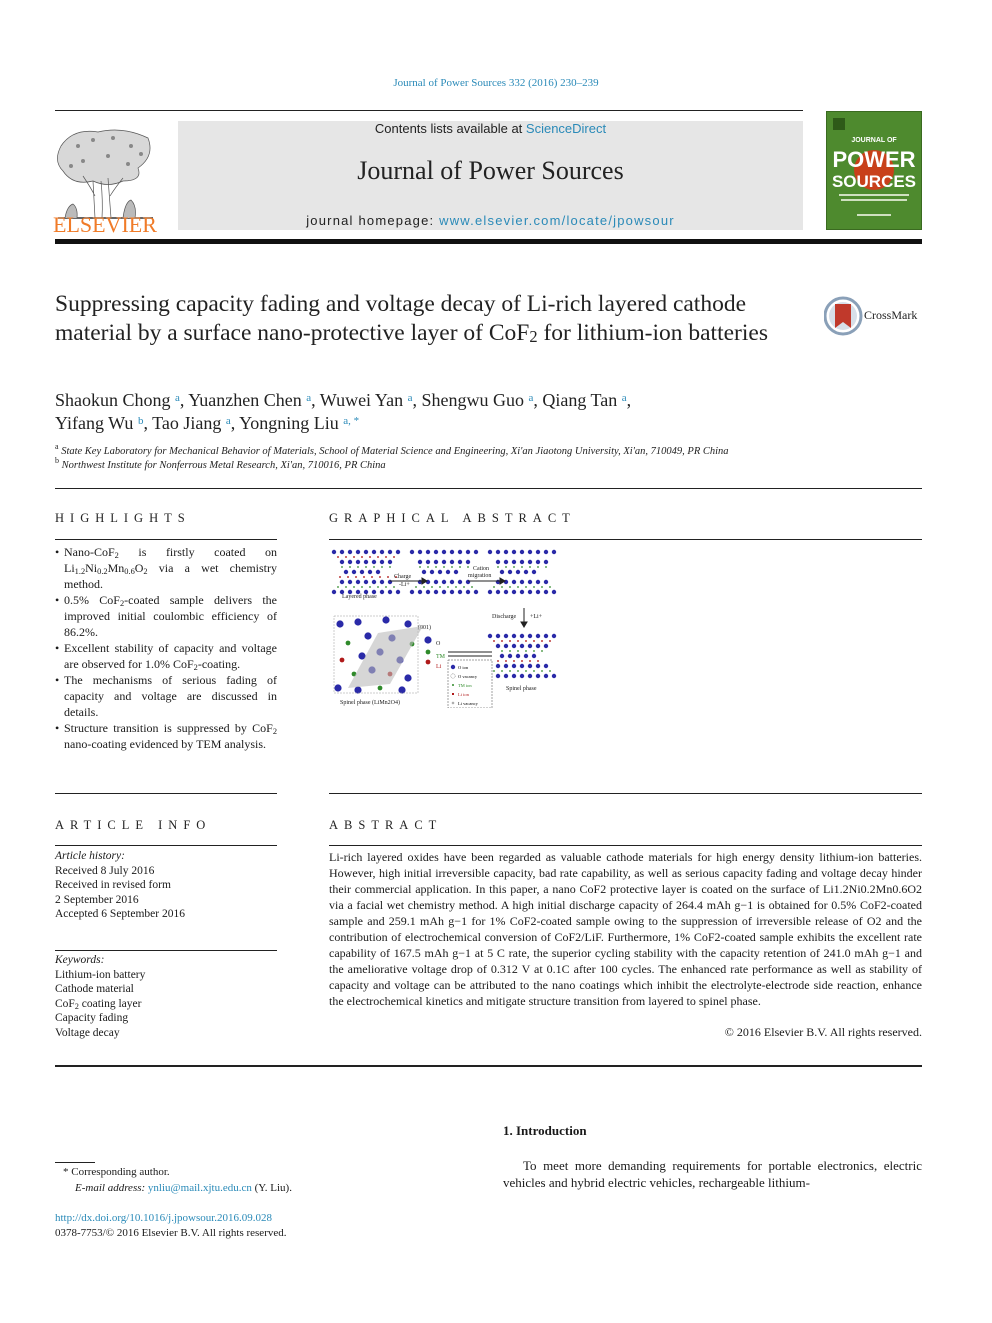 Image resolution: width=992 pixels, height=1323 pixels. Describe the element at coordinates (625, 845) in the screenshot. I see `abstract-rule` at that location.